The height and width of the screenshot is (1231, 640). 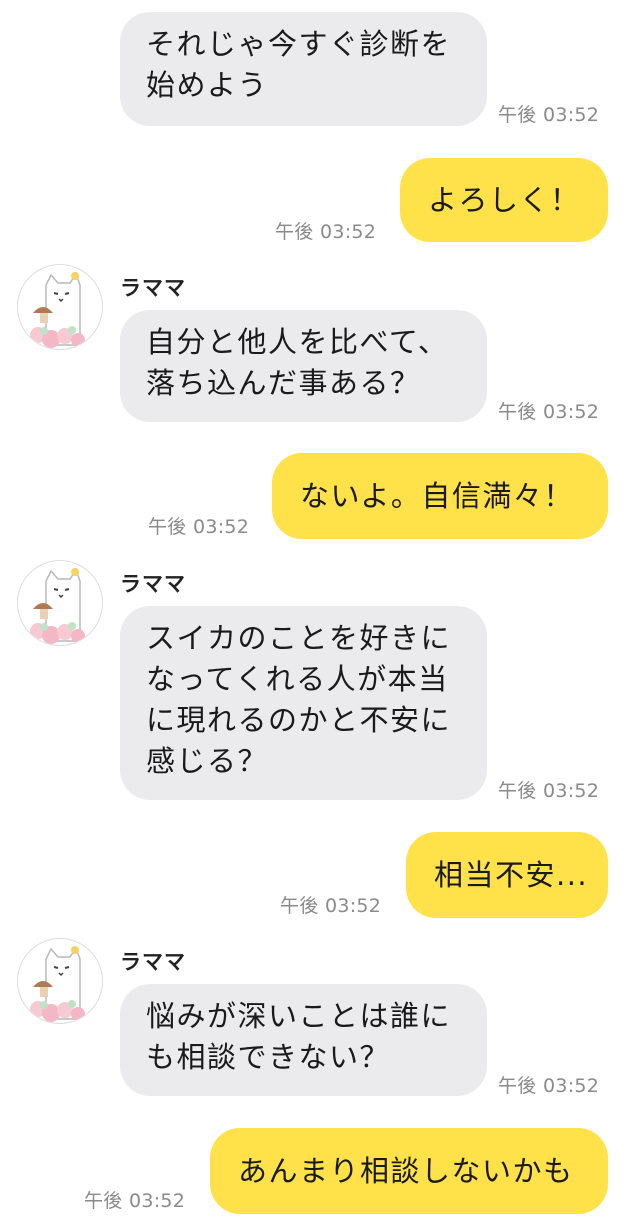 What do you see at coordinates (303, 703) in the screenshot?
I see `incoming-message-bubble: スイカのことを好きに なってくれる人が本当 に現れるのかと不安に 感じる？` at bounding box center [303, 703].